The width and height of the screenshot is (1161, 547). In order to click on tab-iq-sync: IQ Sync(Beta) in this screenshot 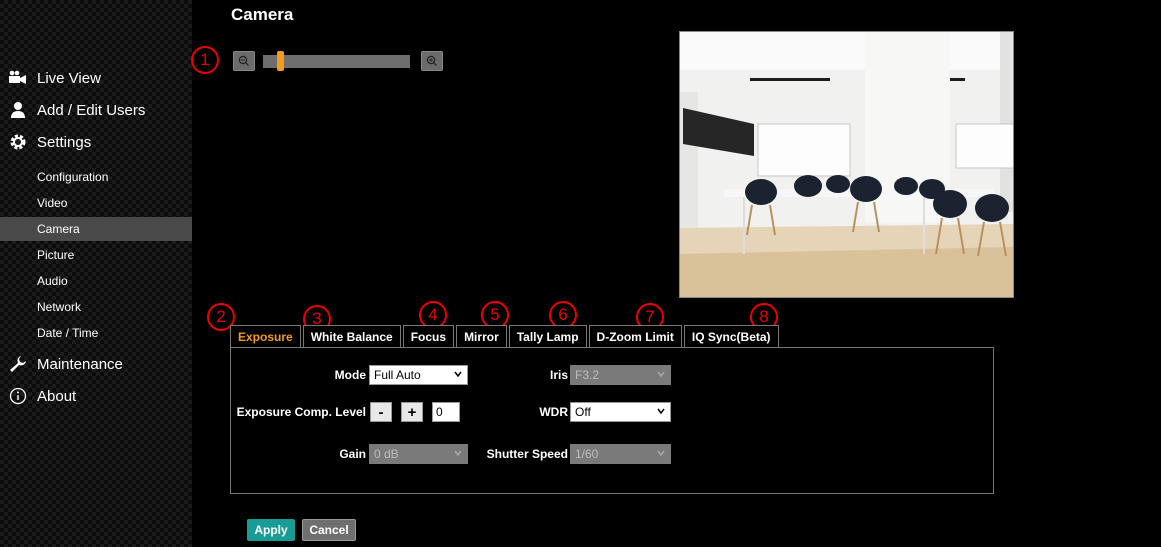, I will do `click(731, 336)`.